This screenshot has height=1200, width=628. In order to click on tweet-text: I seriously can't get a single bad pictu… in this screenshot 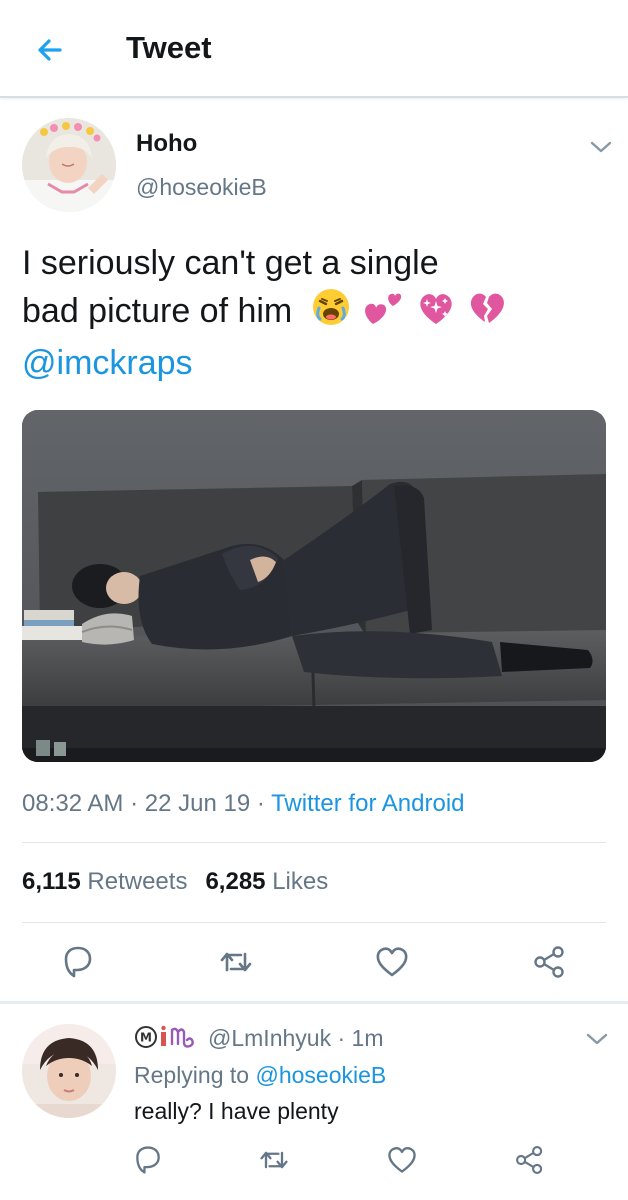, I will do `click(317, 313)`.